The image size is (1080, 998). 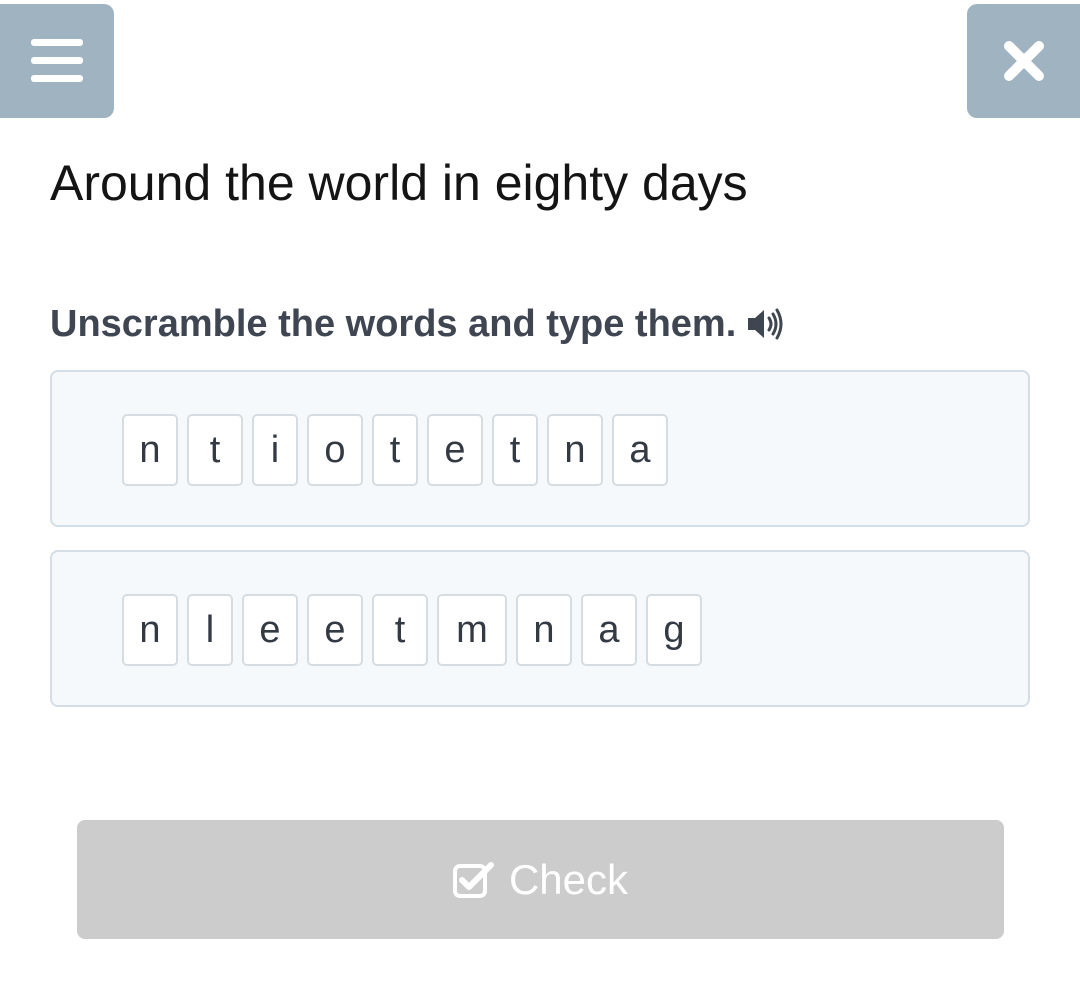 I want to click on check-button: Check, so click(x=540, y=879).